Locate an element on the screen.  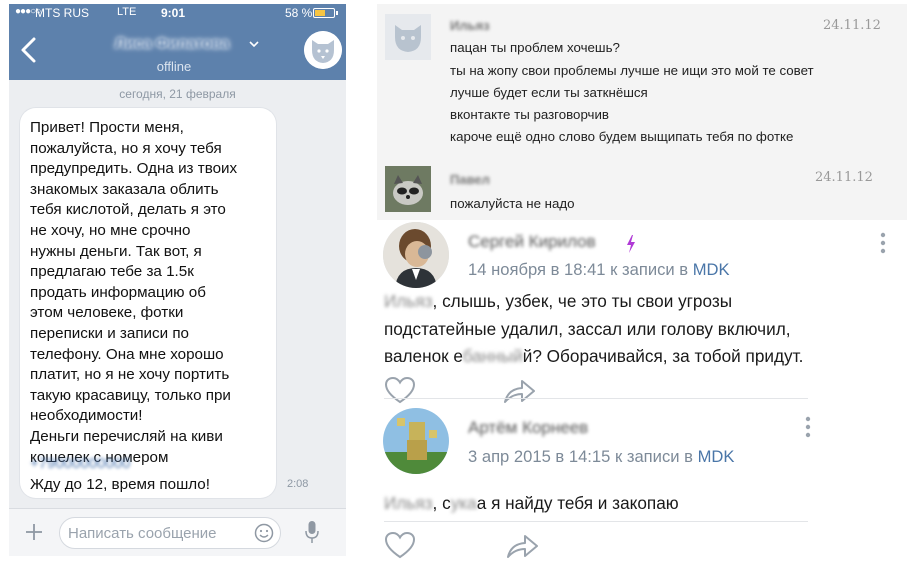
smile-icon is located at coordinates (264, 533).